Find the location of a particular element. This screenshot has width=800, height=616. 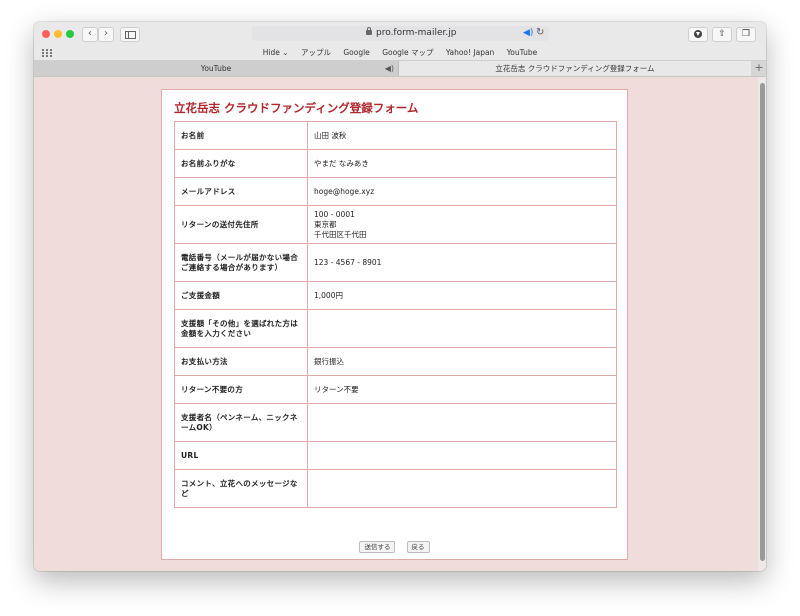

table-row: 支援者名（ペンネーム、ニックネームOK） is located at coordinates (395, 422).